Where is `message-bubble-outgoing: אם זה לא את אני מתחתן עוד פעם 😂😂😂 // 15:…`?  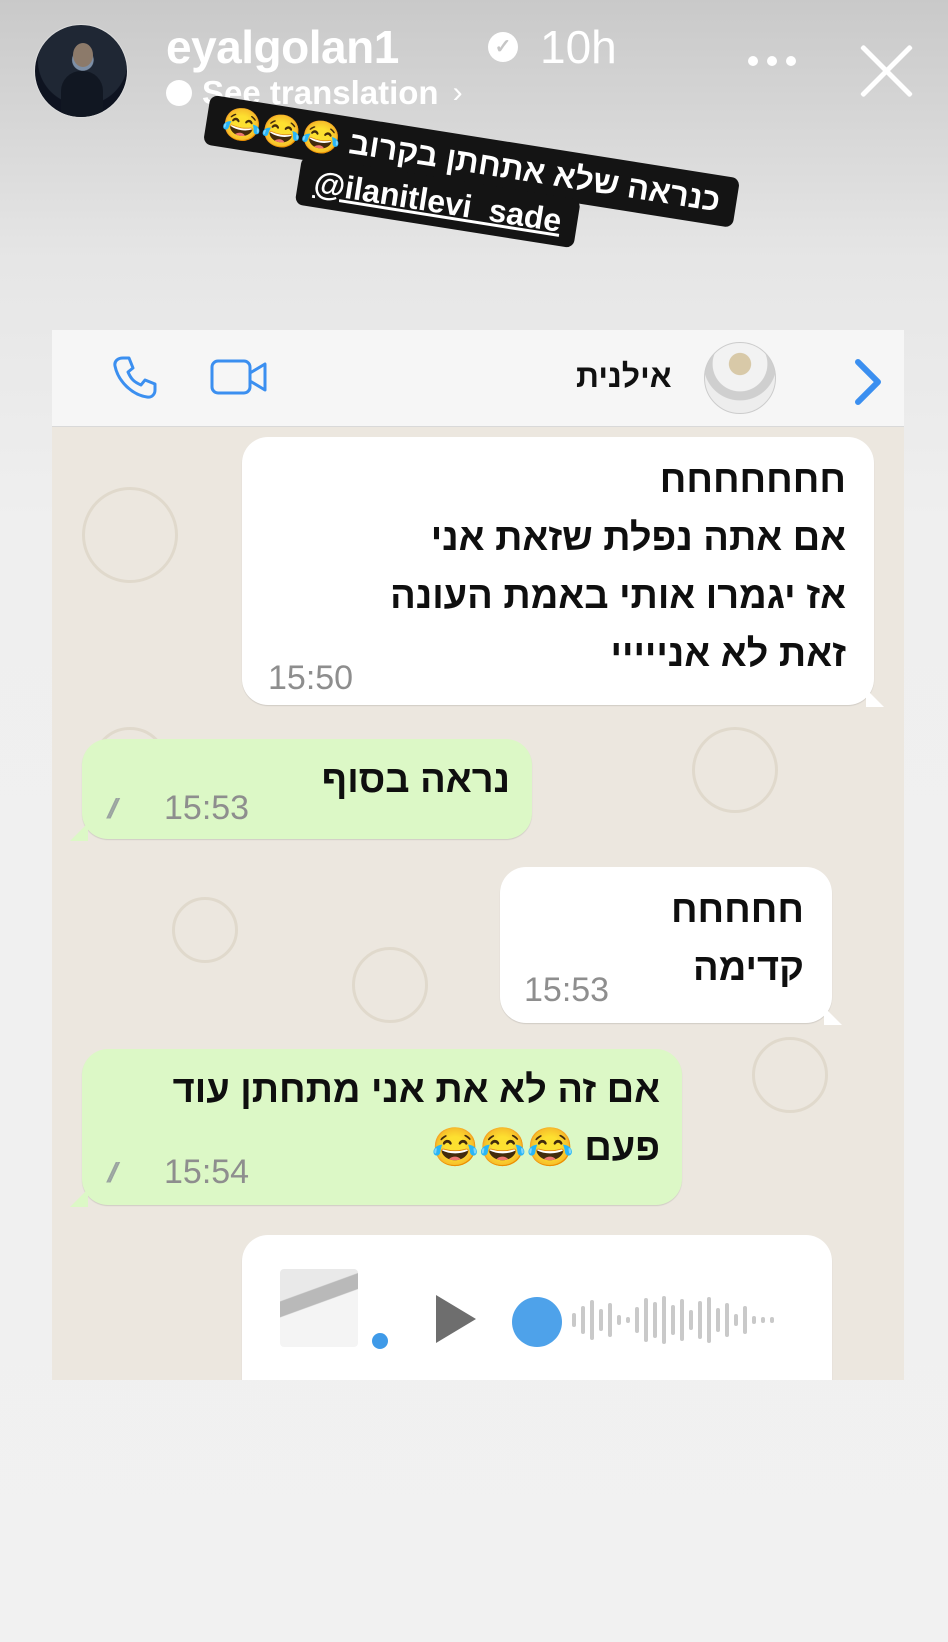 message-bubble-outgoing: אם זה לא את אני מתחתן עוד פעם 😂😂😂 // 15:… is located at coordinates (382, 1127).